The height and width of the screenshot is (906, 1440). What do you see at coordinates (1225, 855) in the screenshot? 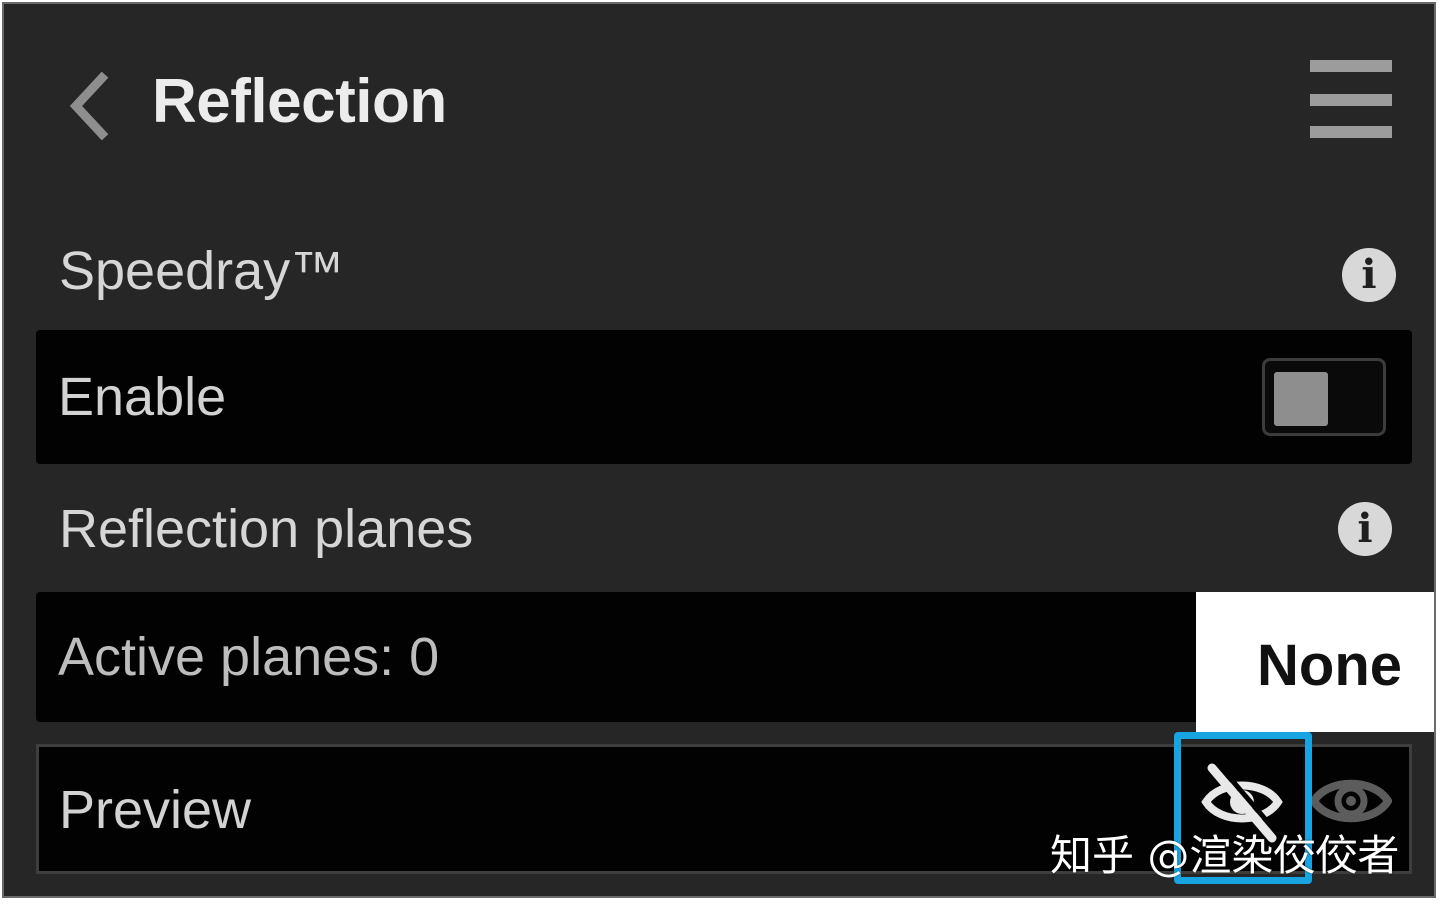
I see `watermark: 知乎 @渲染佼佼者` at bounding box center [1225, 855].